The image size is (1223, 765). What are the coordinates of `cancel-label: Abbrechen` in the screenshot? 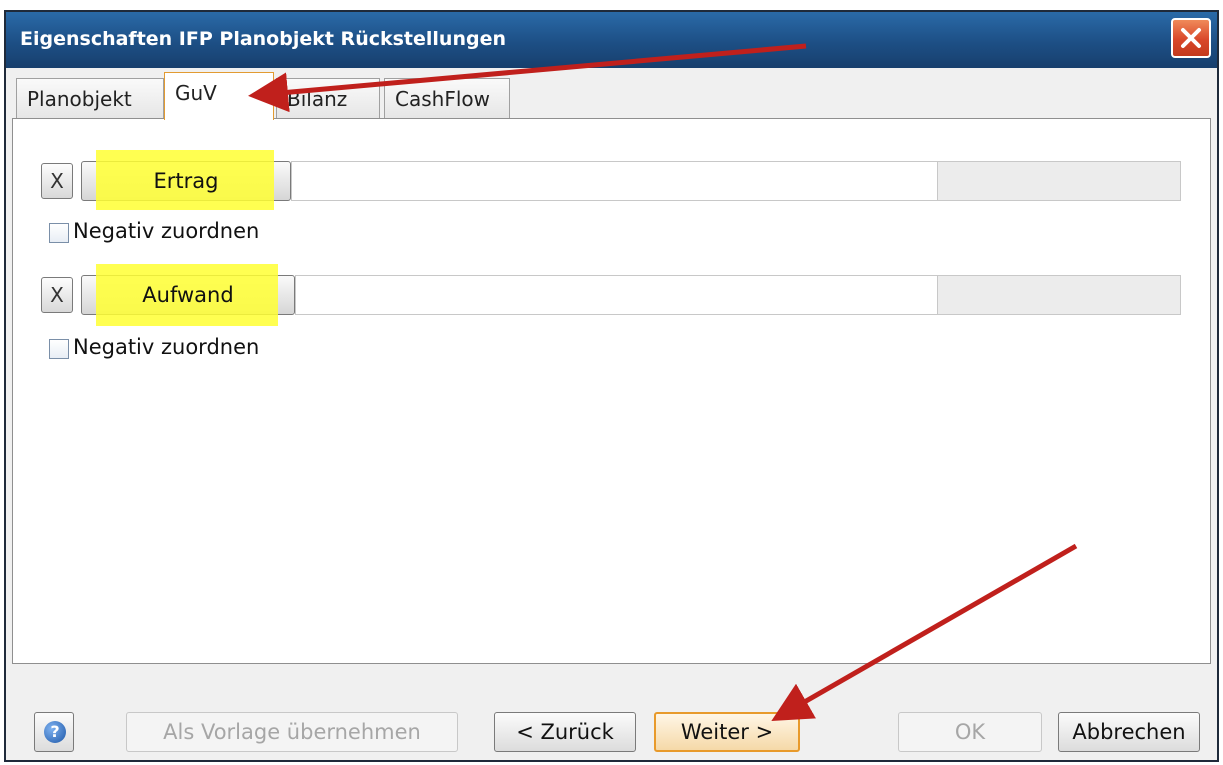 It's located at (1129, 732).